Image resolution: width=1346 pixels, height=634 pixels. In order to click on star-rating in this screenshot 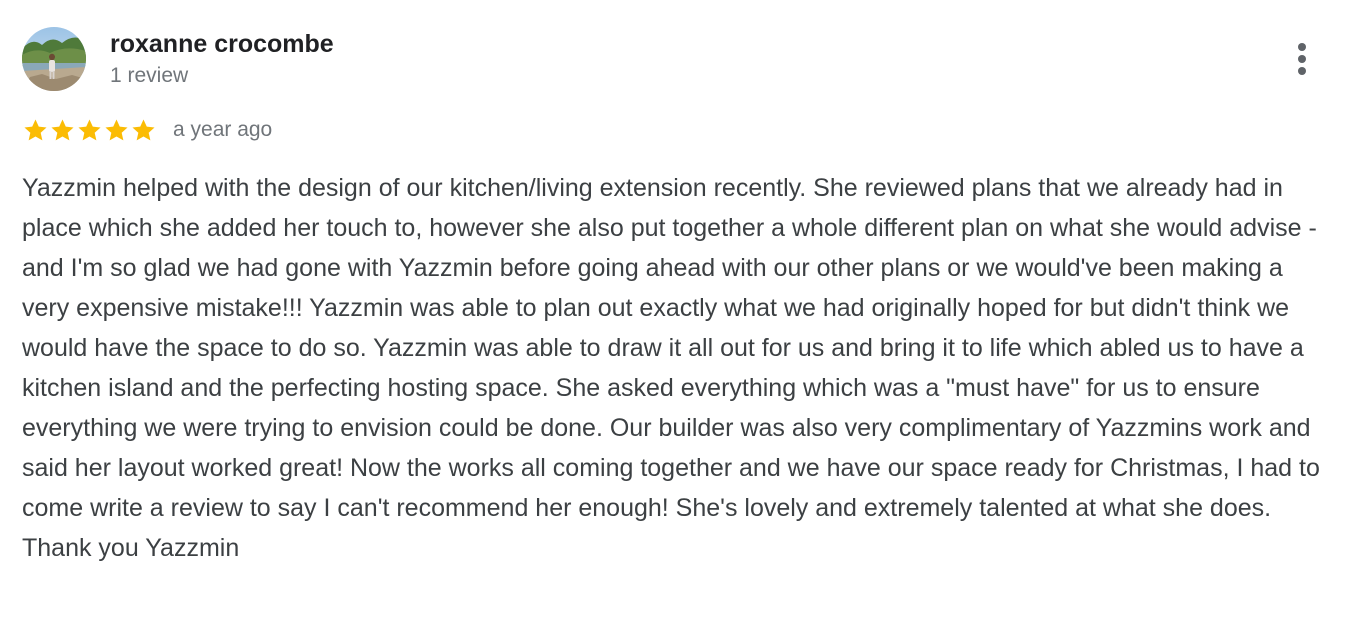, I will do `click(89, 130)`.